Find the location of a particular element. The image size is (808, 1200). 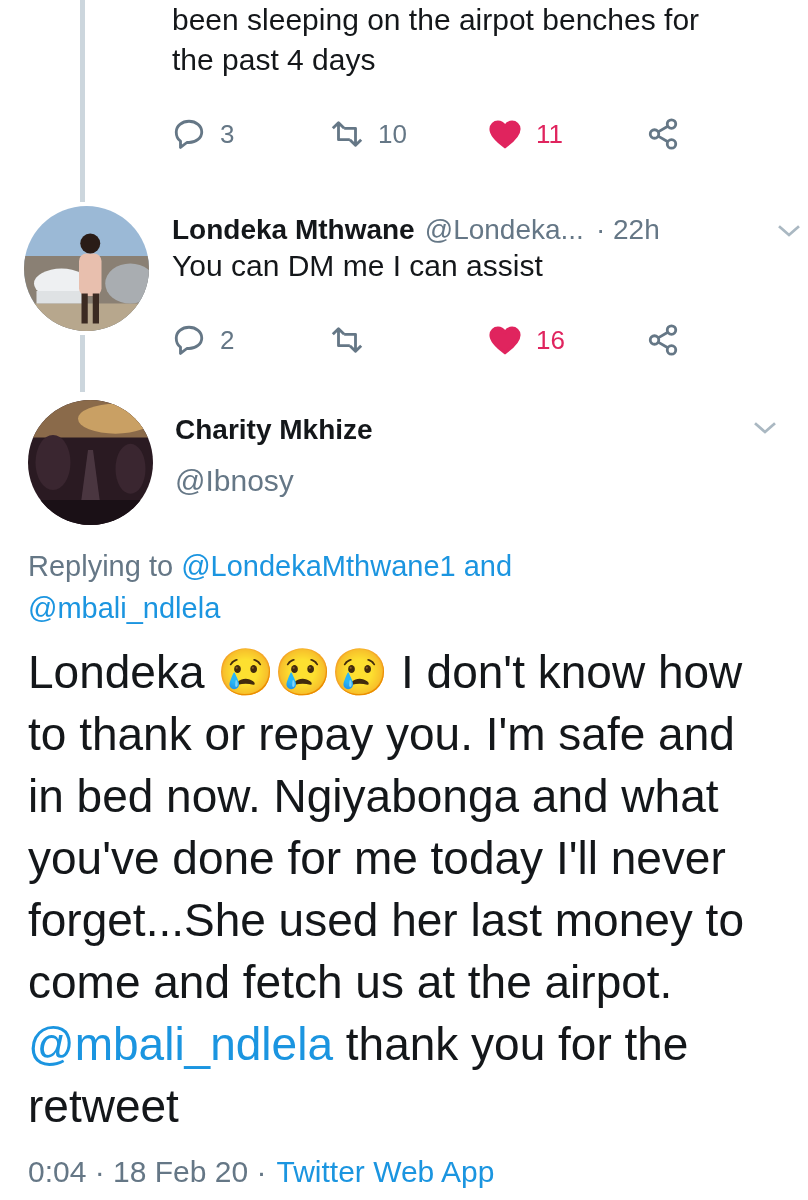

reply-count: 3 is located at coordinates (227, 134).